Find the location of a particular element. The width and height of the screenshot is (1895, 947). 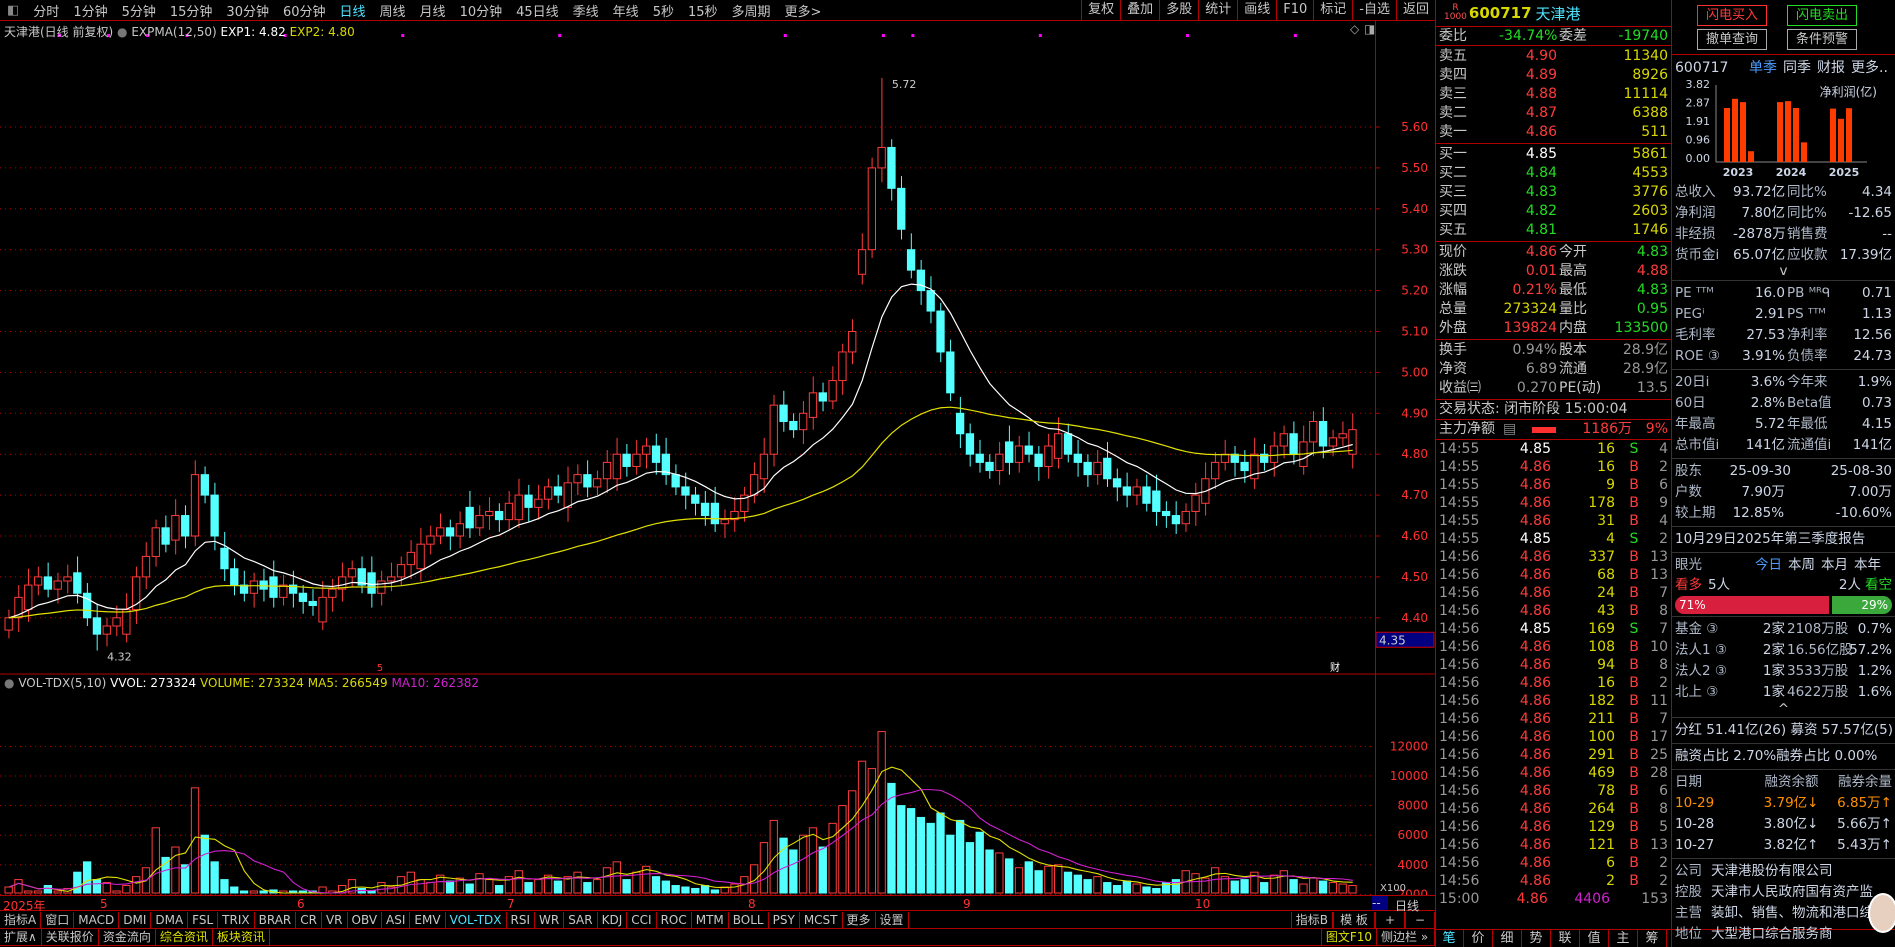

toolbar-button: 统计 is located at coordinates (1217, 10).